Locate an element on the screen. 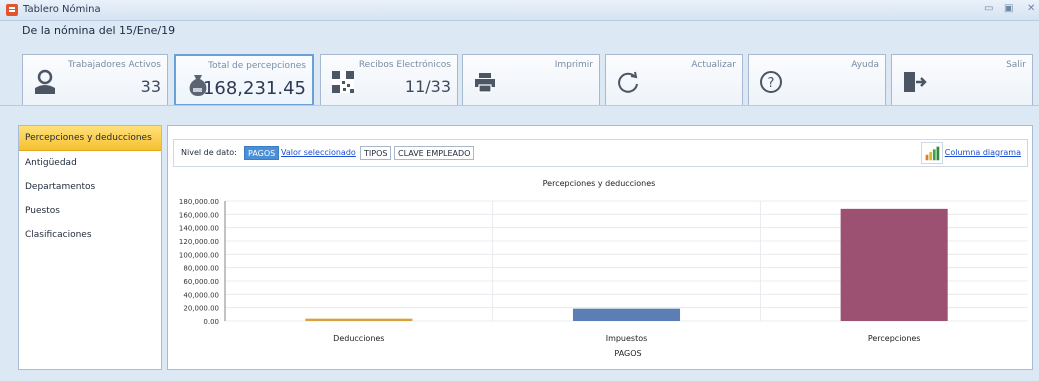 The height and width of the screenshot is (381, 1039). x-tick-label: Deducciones is located at coordinates (358, 338).